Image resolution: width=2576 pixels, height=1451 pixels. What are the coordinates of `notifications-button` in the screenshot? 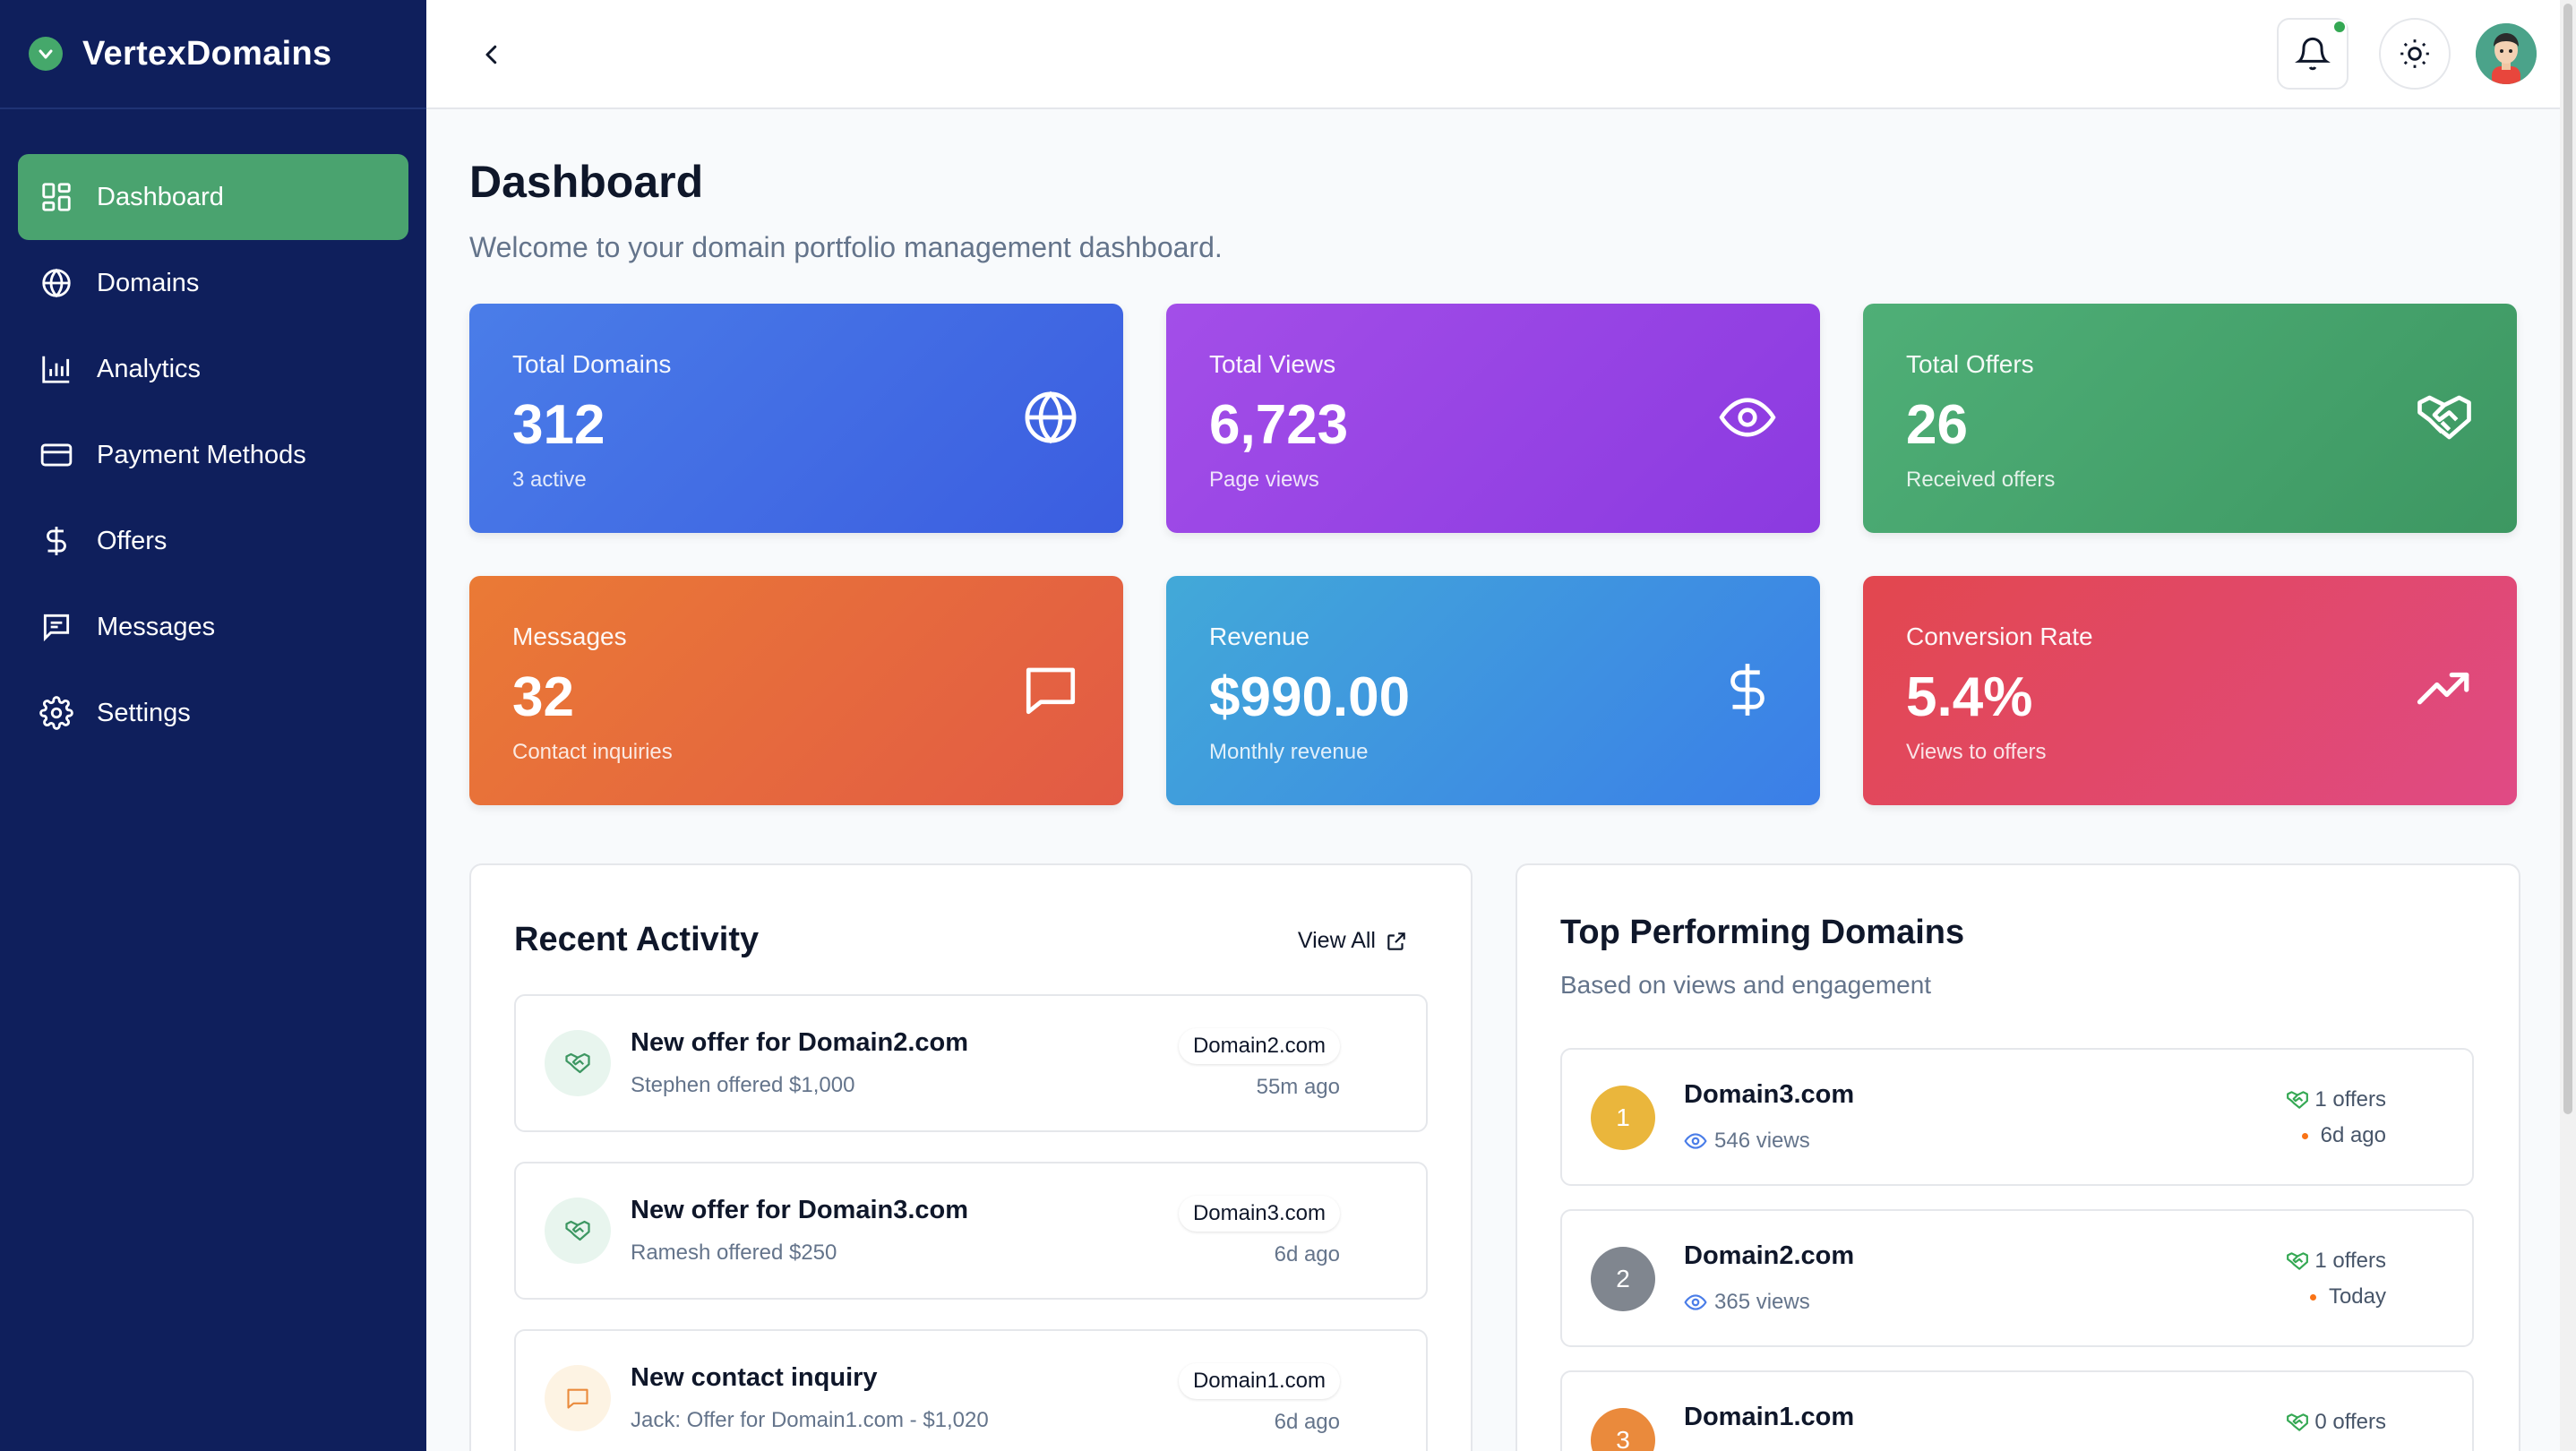 It's located at (2312, 54).